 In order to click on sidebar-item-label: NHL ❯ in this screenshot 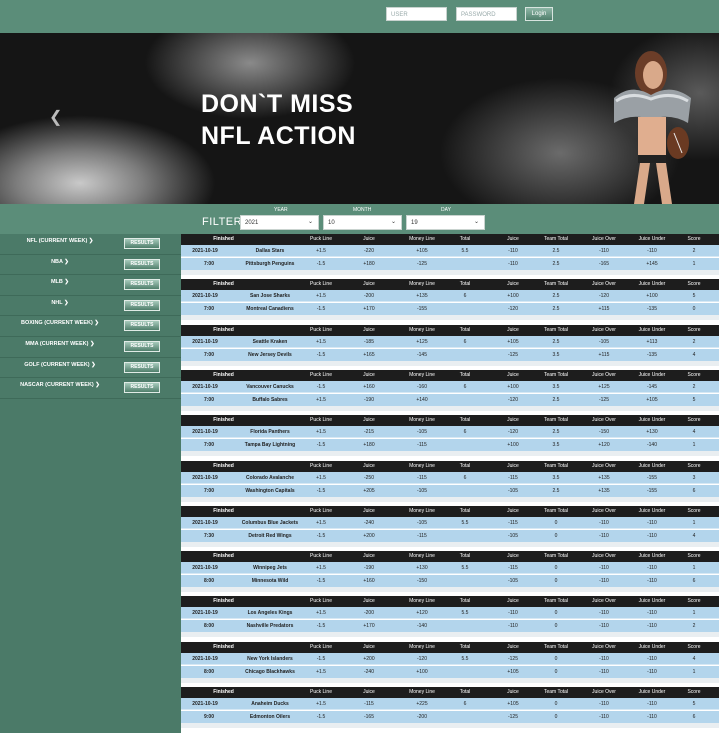, I will do `click(60, 303)`.